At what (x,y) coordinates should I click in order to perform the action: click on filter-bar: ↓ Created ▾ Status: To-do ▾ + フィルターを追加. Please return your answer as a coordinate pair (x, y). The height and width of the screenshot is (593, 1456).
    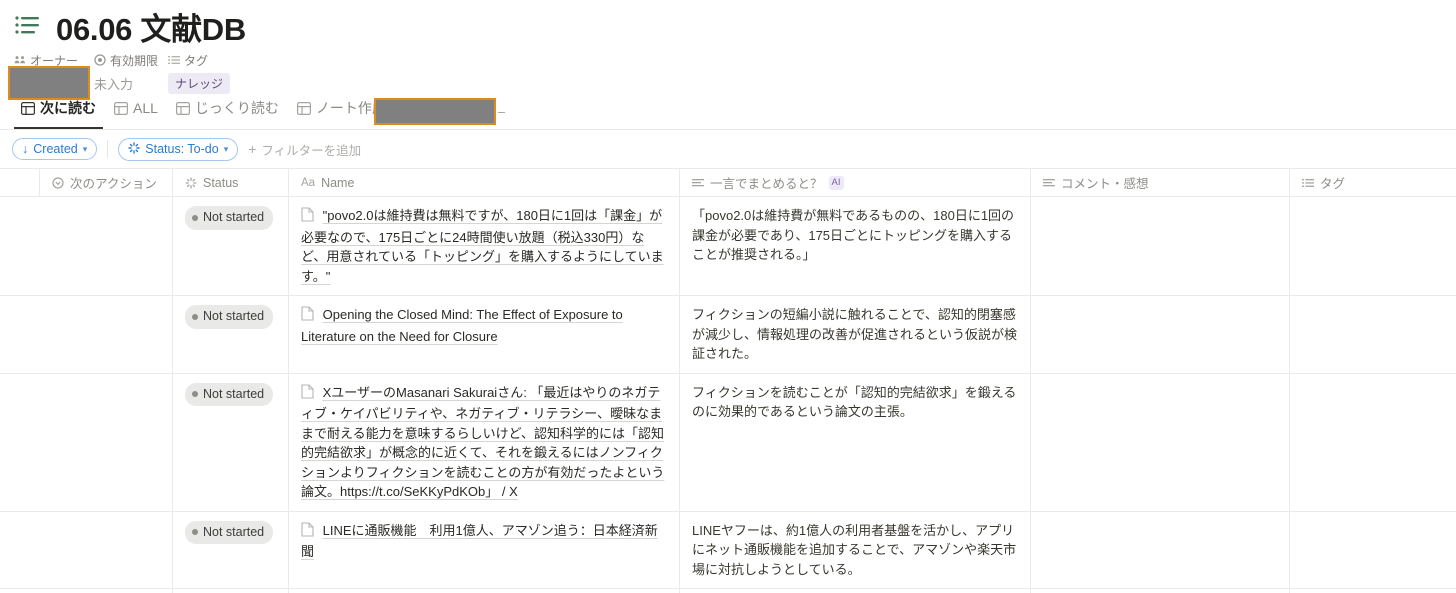
    Looking at the image, I should click on (728, 149).